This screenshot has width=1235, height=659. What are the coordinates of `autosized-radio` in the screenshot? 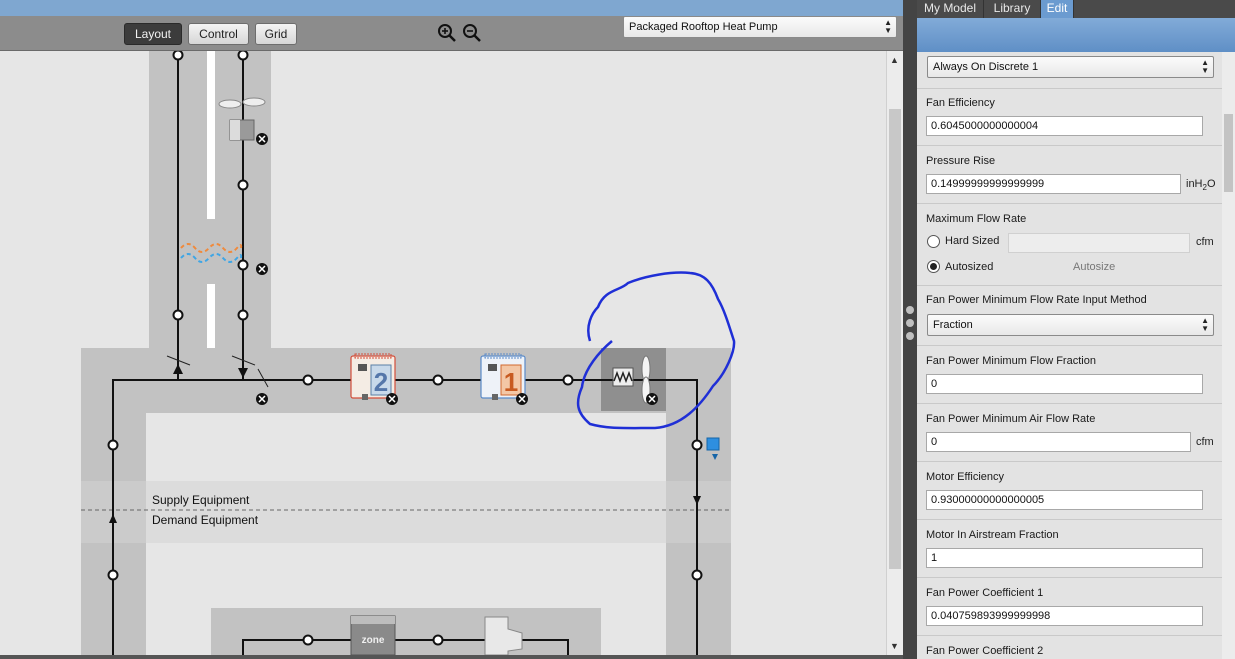 It's located at (933, 266).